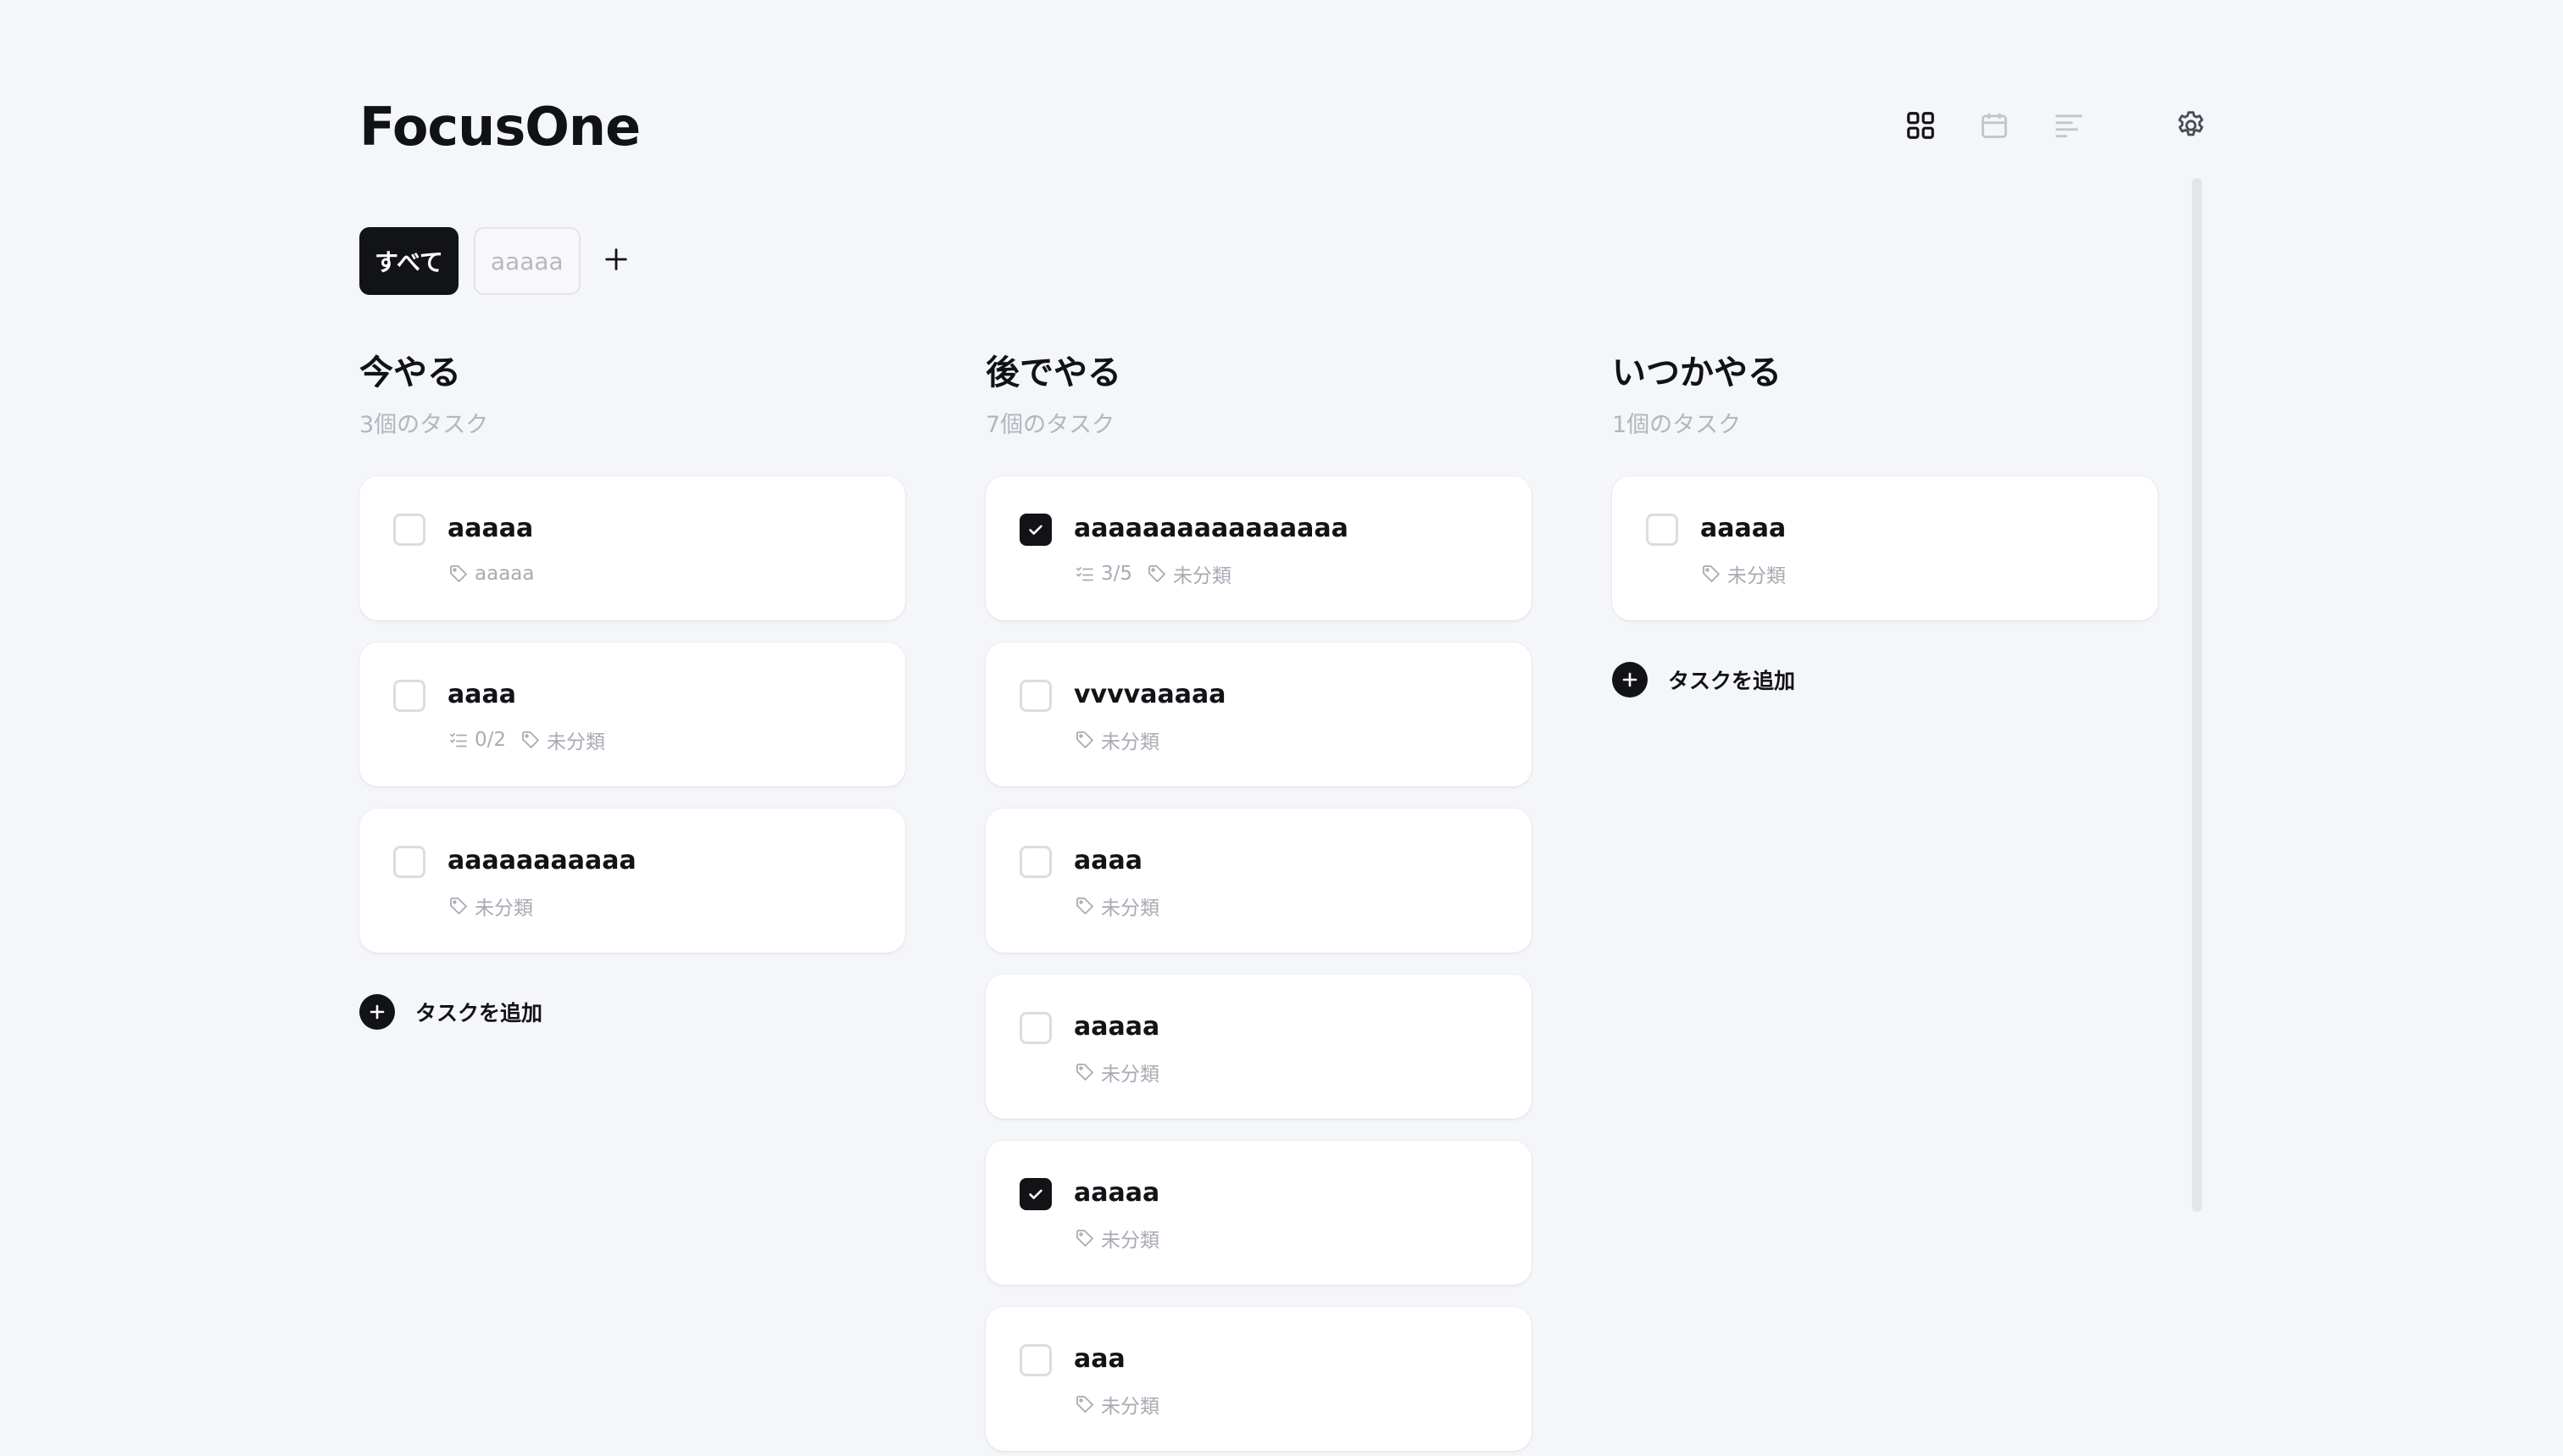 The width and height of the screenshot is (2563, 1456). Describe the element at coordinates (2197, 695) in the screenshot. I see `scrollbar` at that location.